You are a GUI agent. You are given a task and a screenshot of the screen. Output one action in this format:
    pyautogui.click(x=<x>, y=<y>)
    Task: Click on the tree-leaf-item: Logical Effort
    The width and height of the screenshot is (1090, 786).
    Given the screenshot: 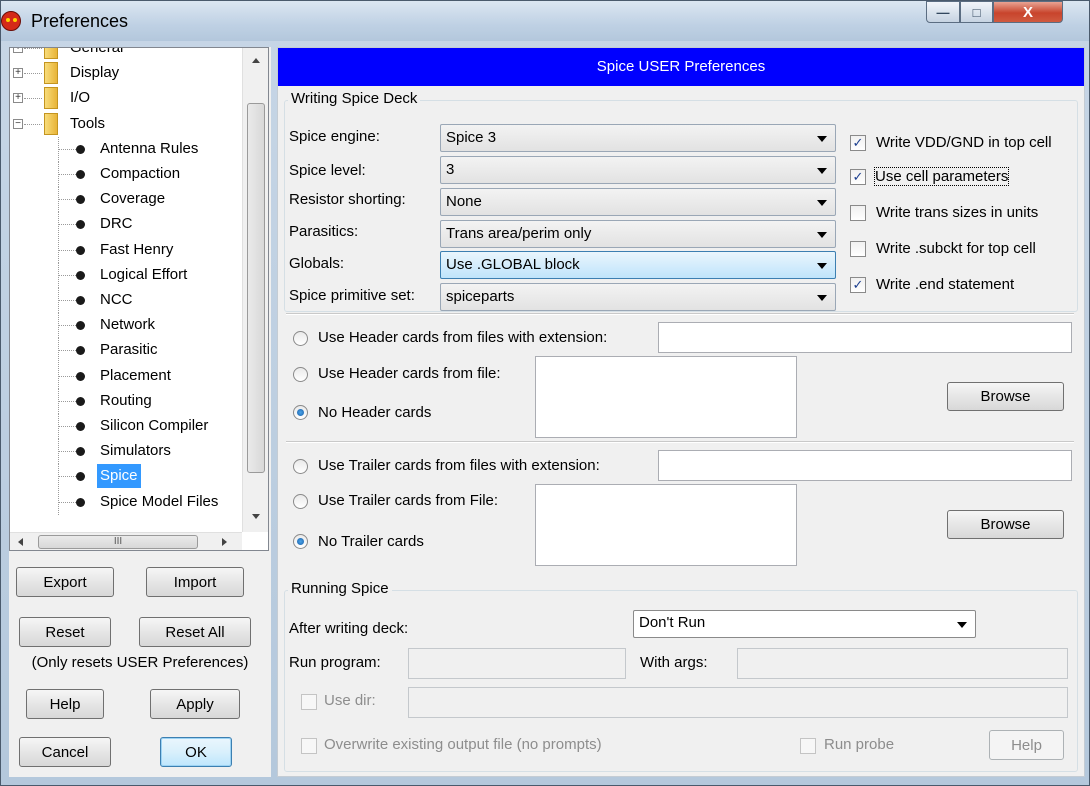 What is the action you would take?
    pyautogui.click(x=125, y=275)
    